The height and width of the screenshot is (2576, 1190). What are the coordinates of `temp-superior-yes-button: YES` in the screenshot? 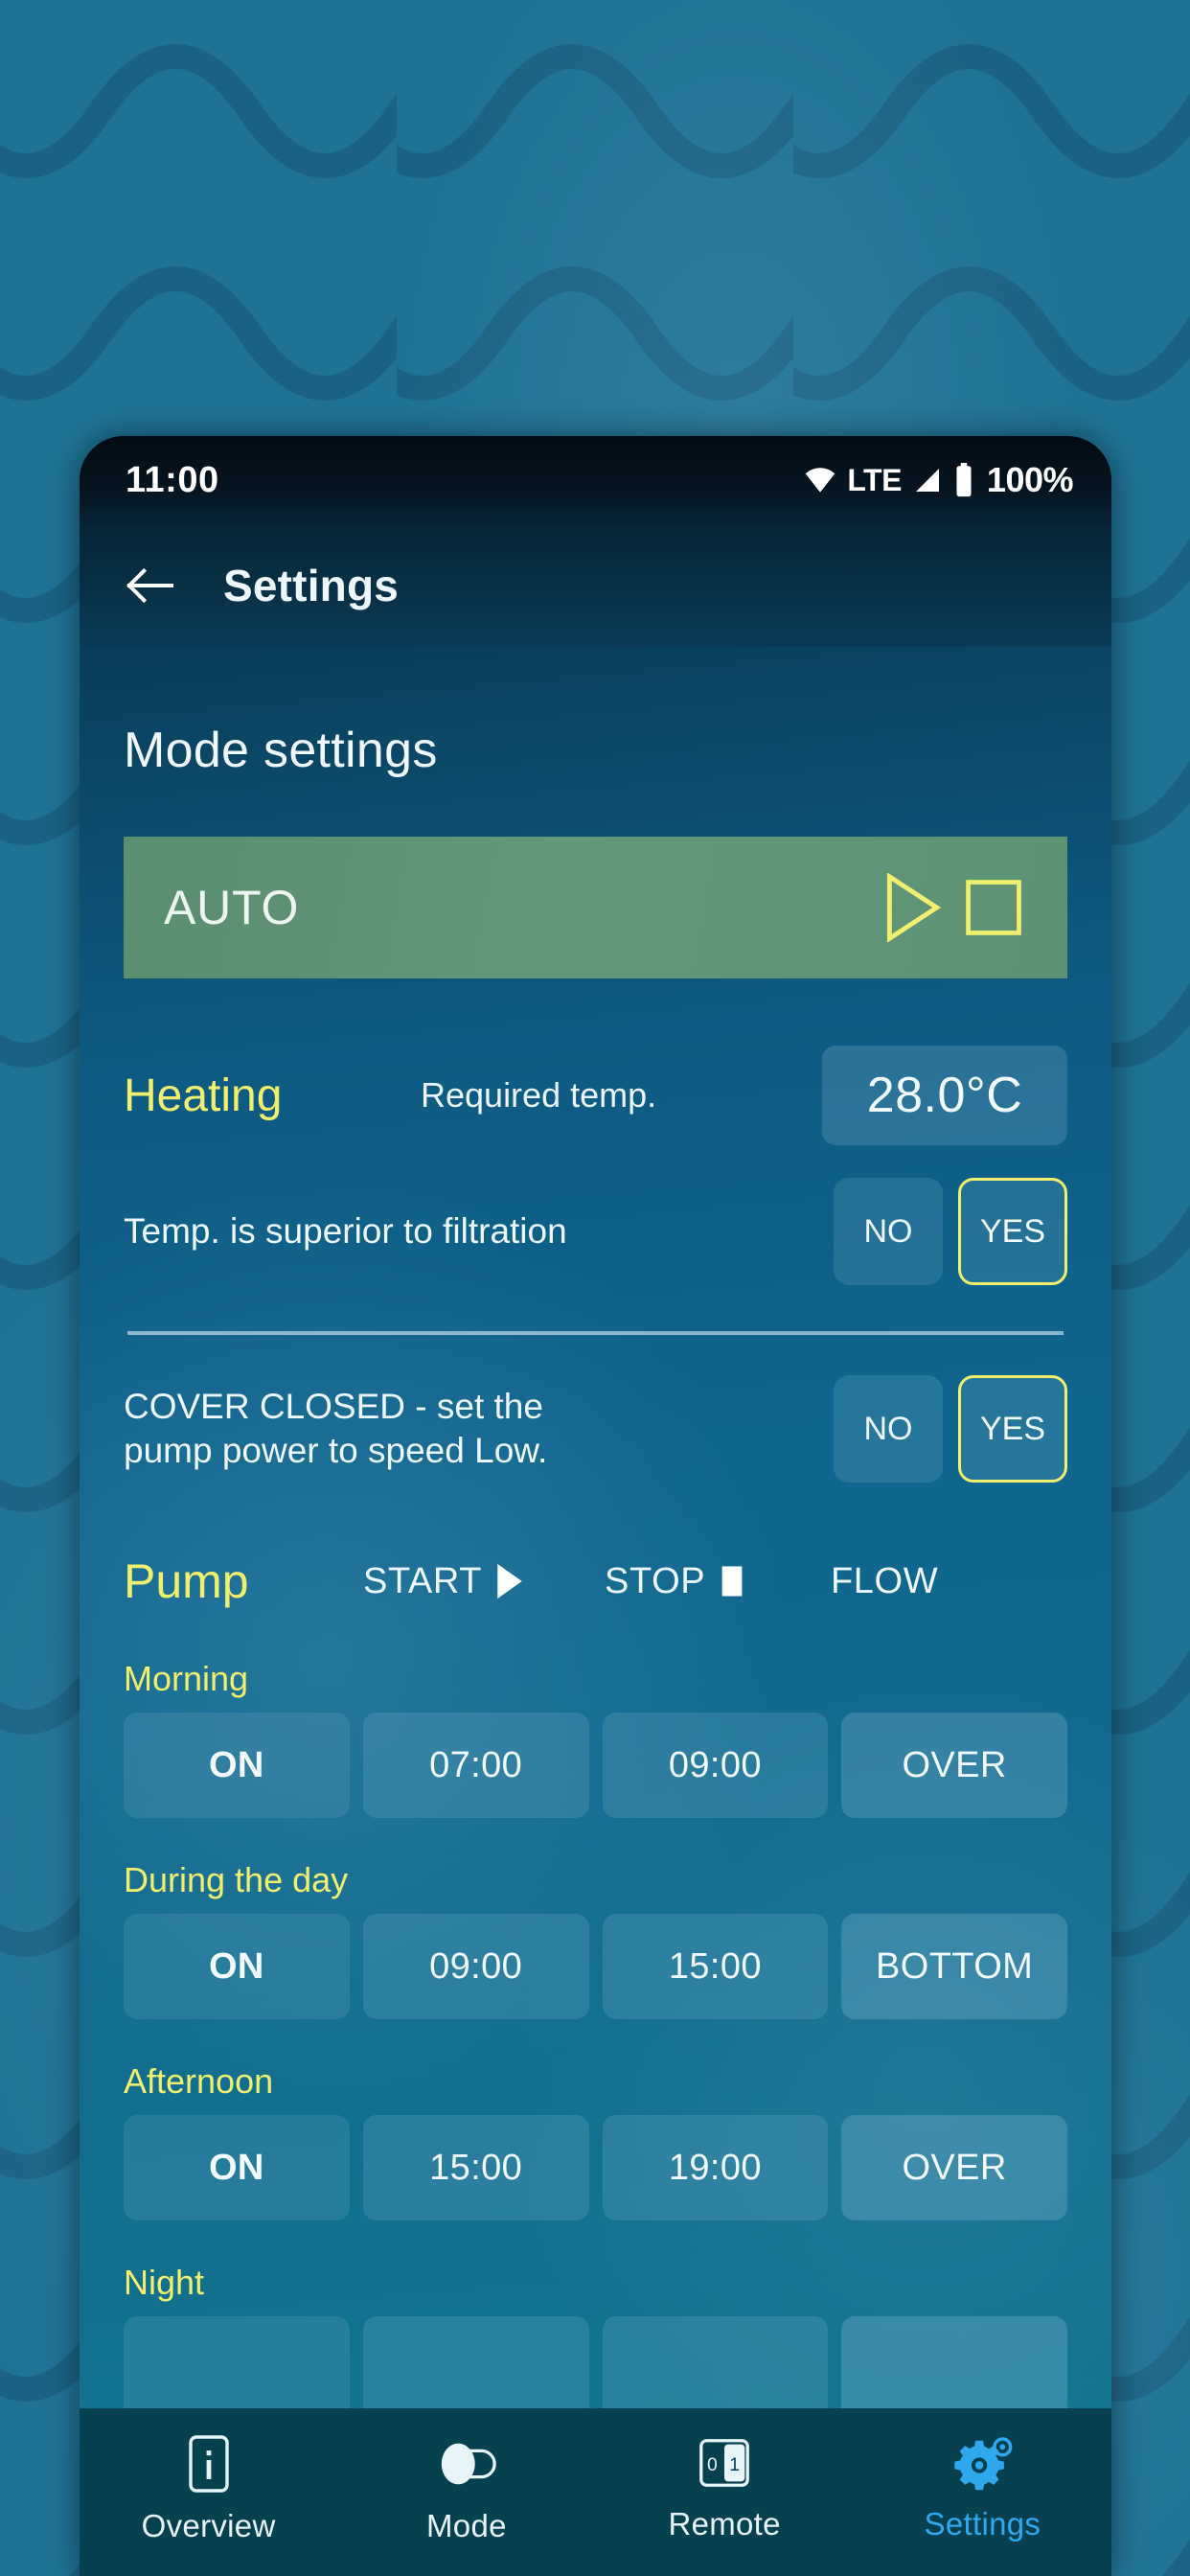 It's located at (1013, 1231).